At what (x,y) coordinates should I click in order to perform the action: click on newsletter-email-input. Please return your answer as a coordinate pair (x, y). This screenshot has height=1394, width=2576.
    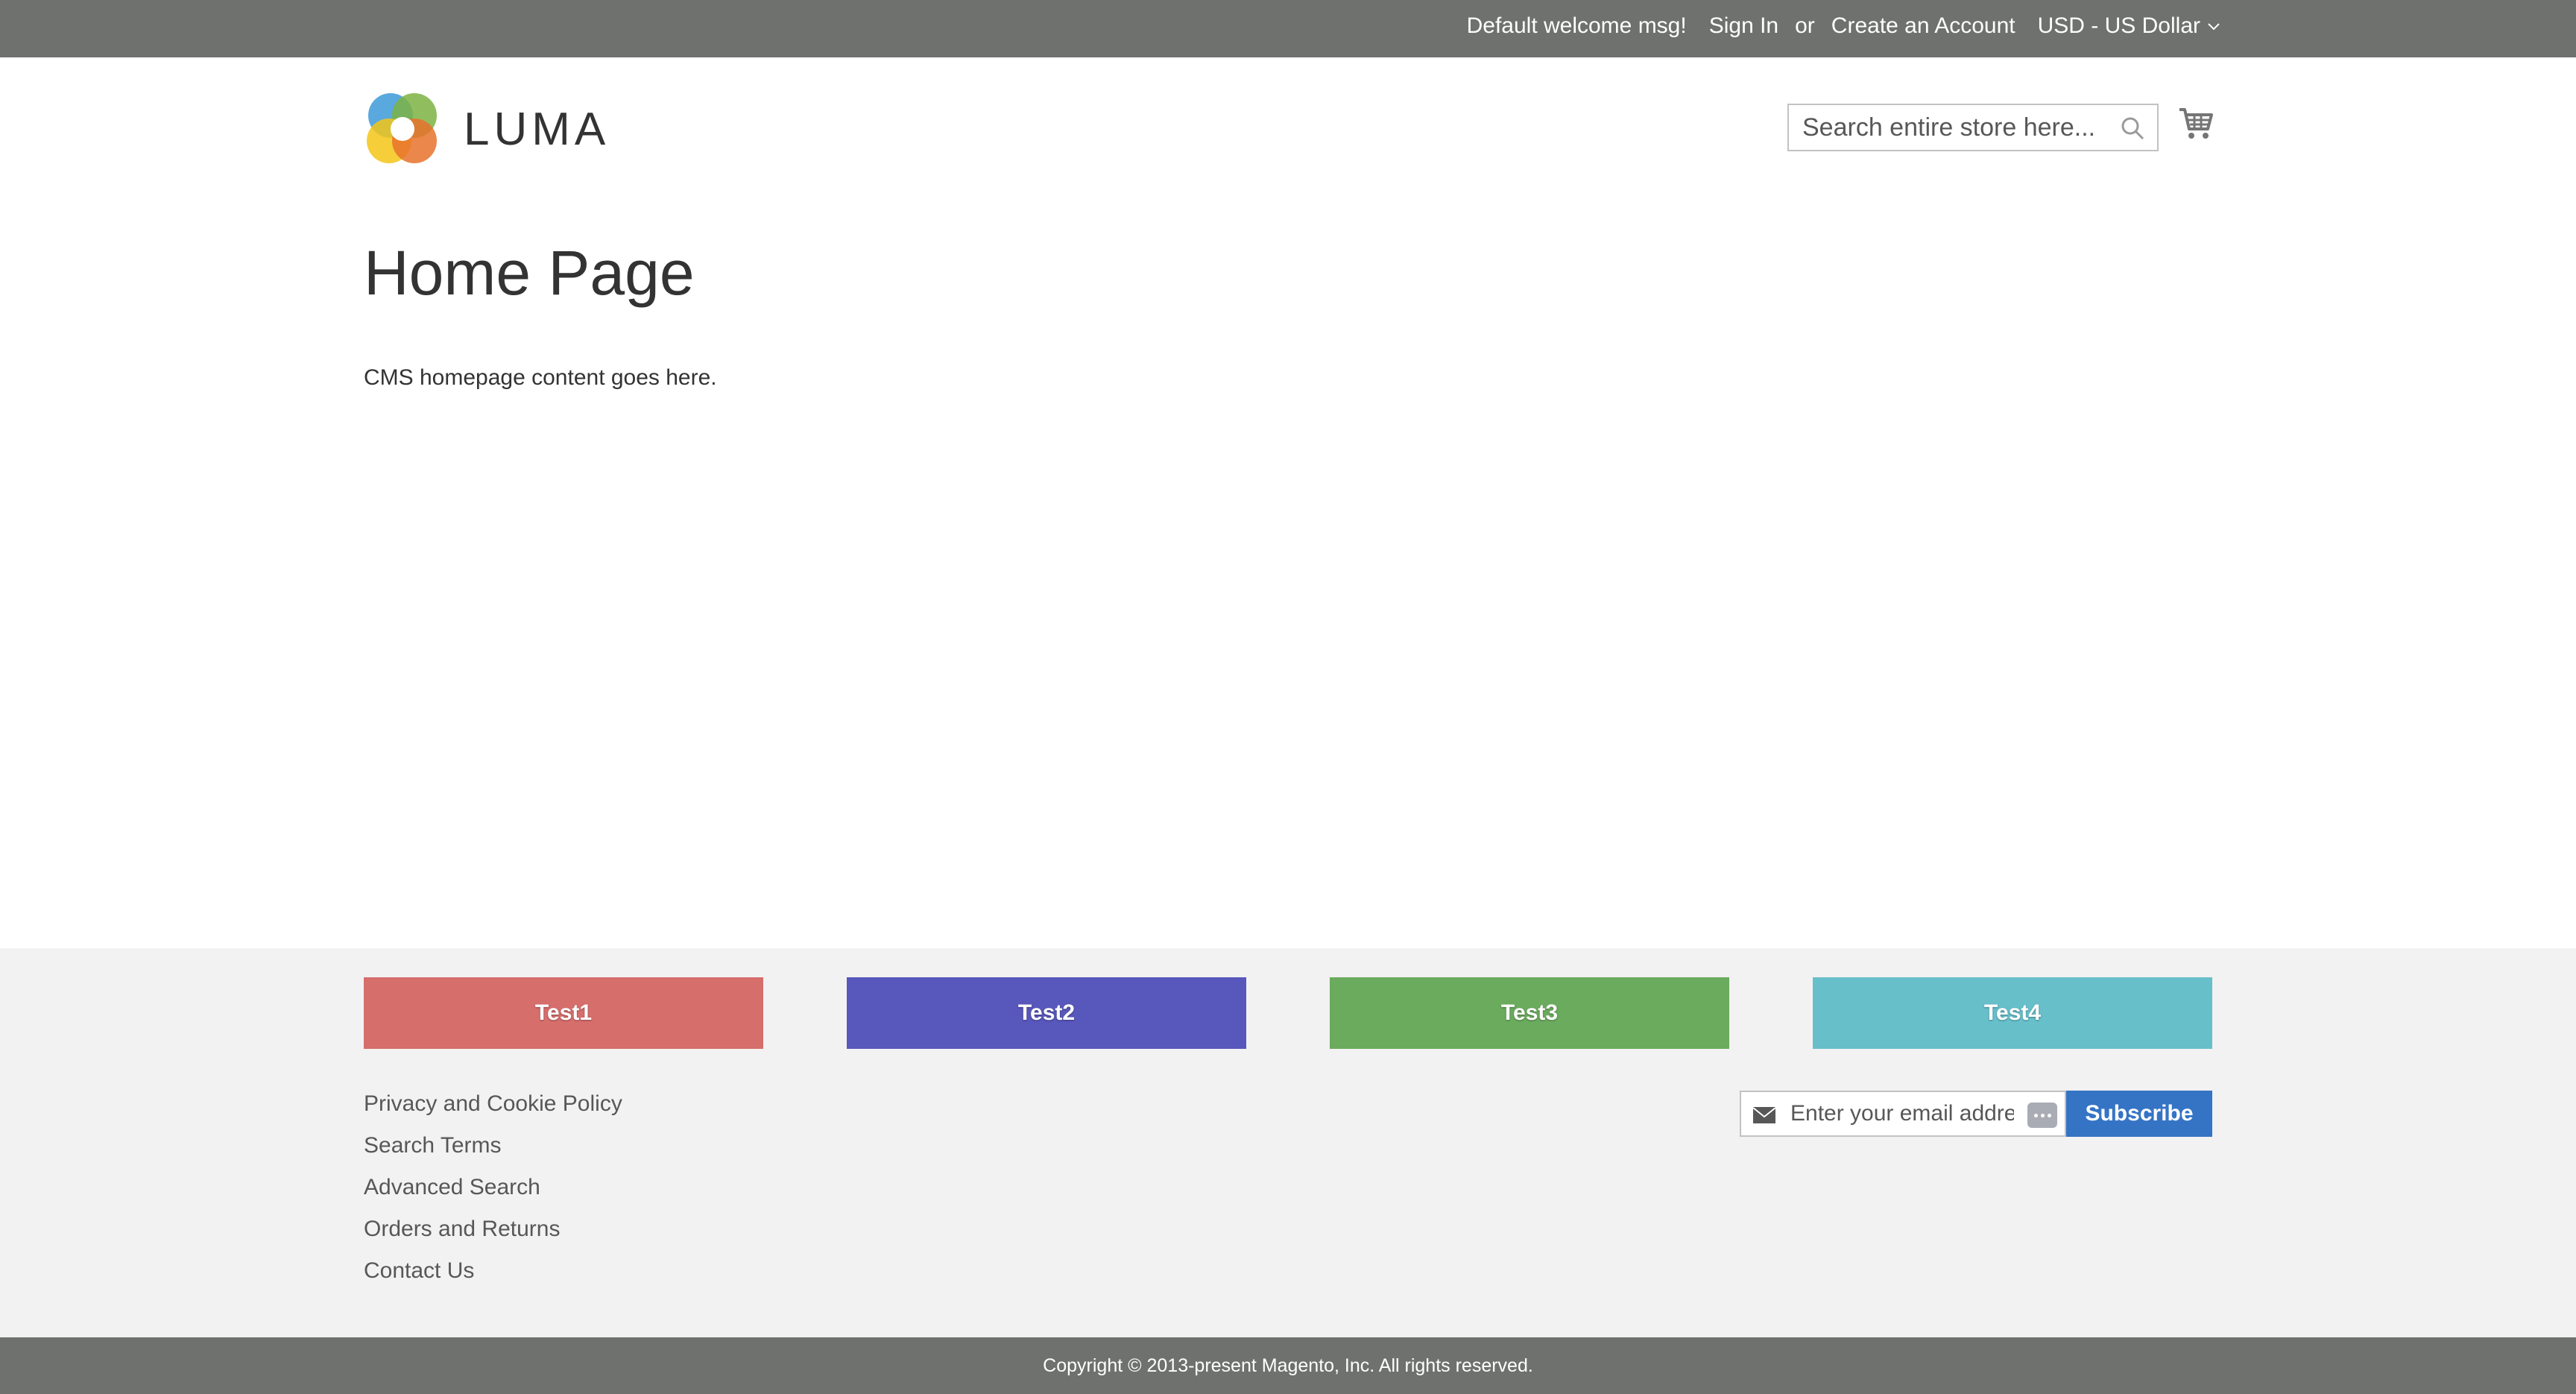
    Looking at the image, I should click on (1902, 1113).